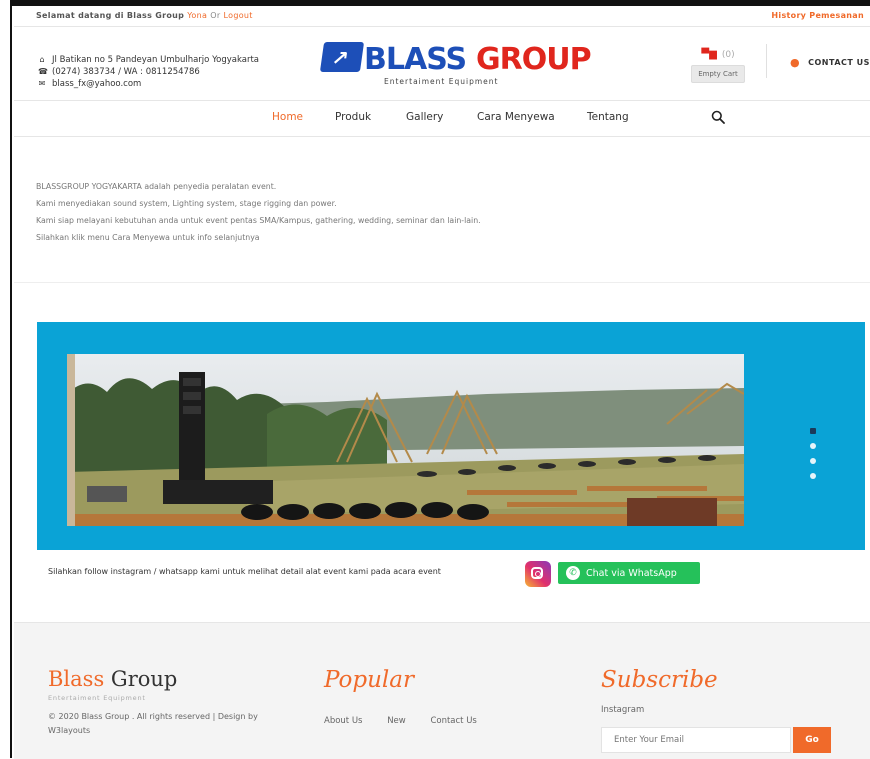 This screenshot has height=759, width=870. I want to click on footer-brand-group: Group, so click(144, 679).